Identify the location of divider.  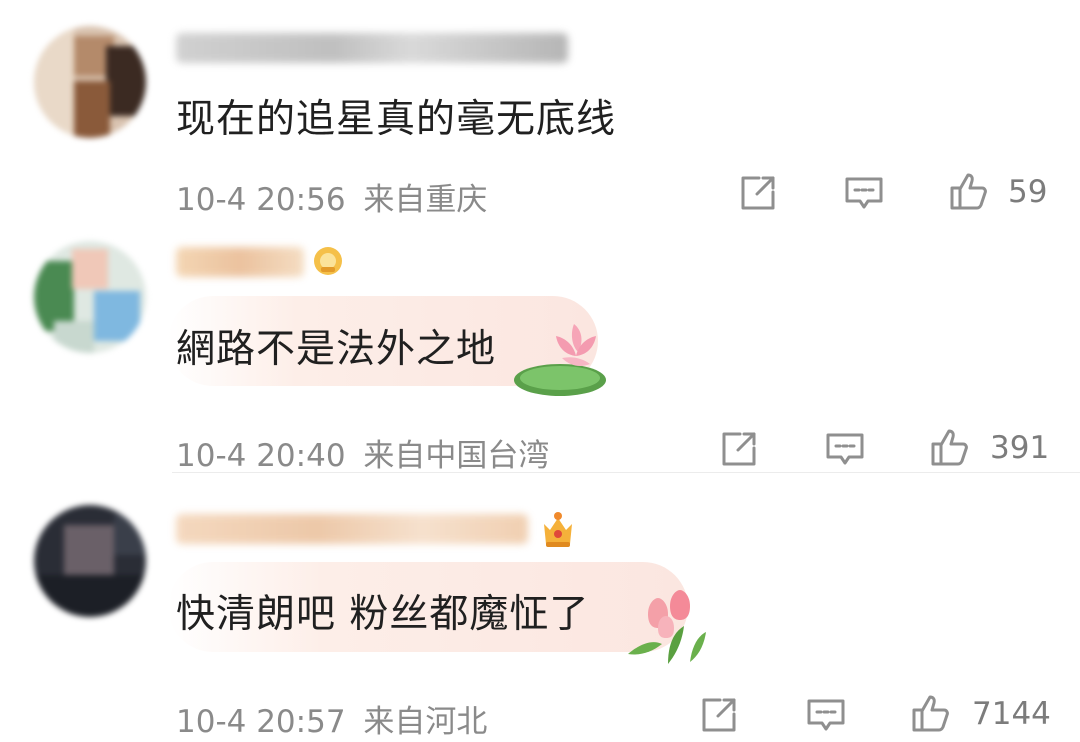
(626, 472).